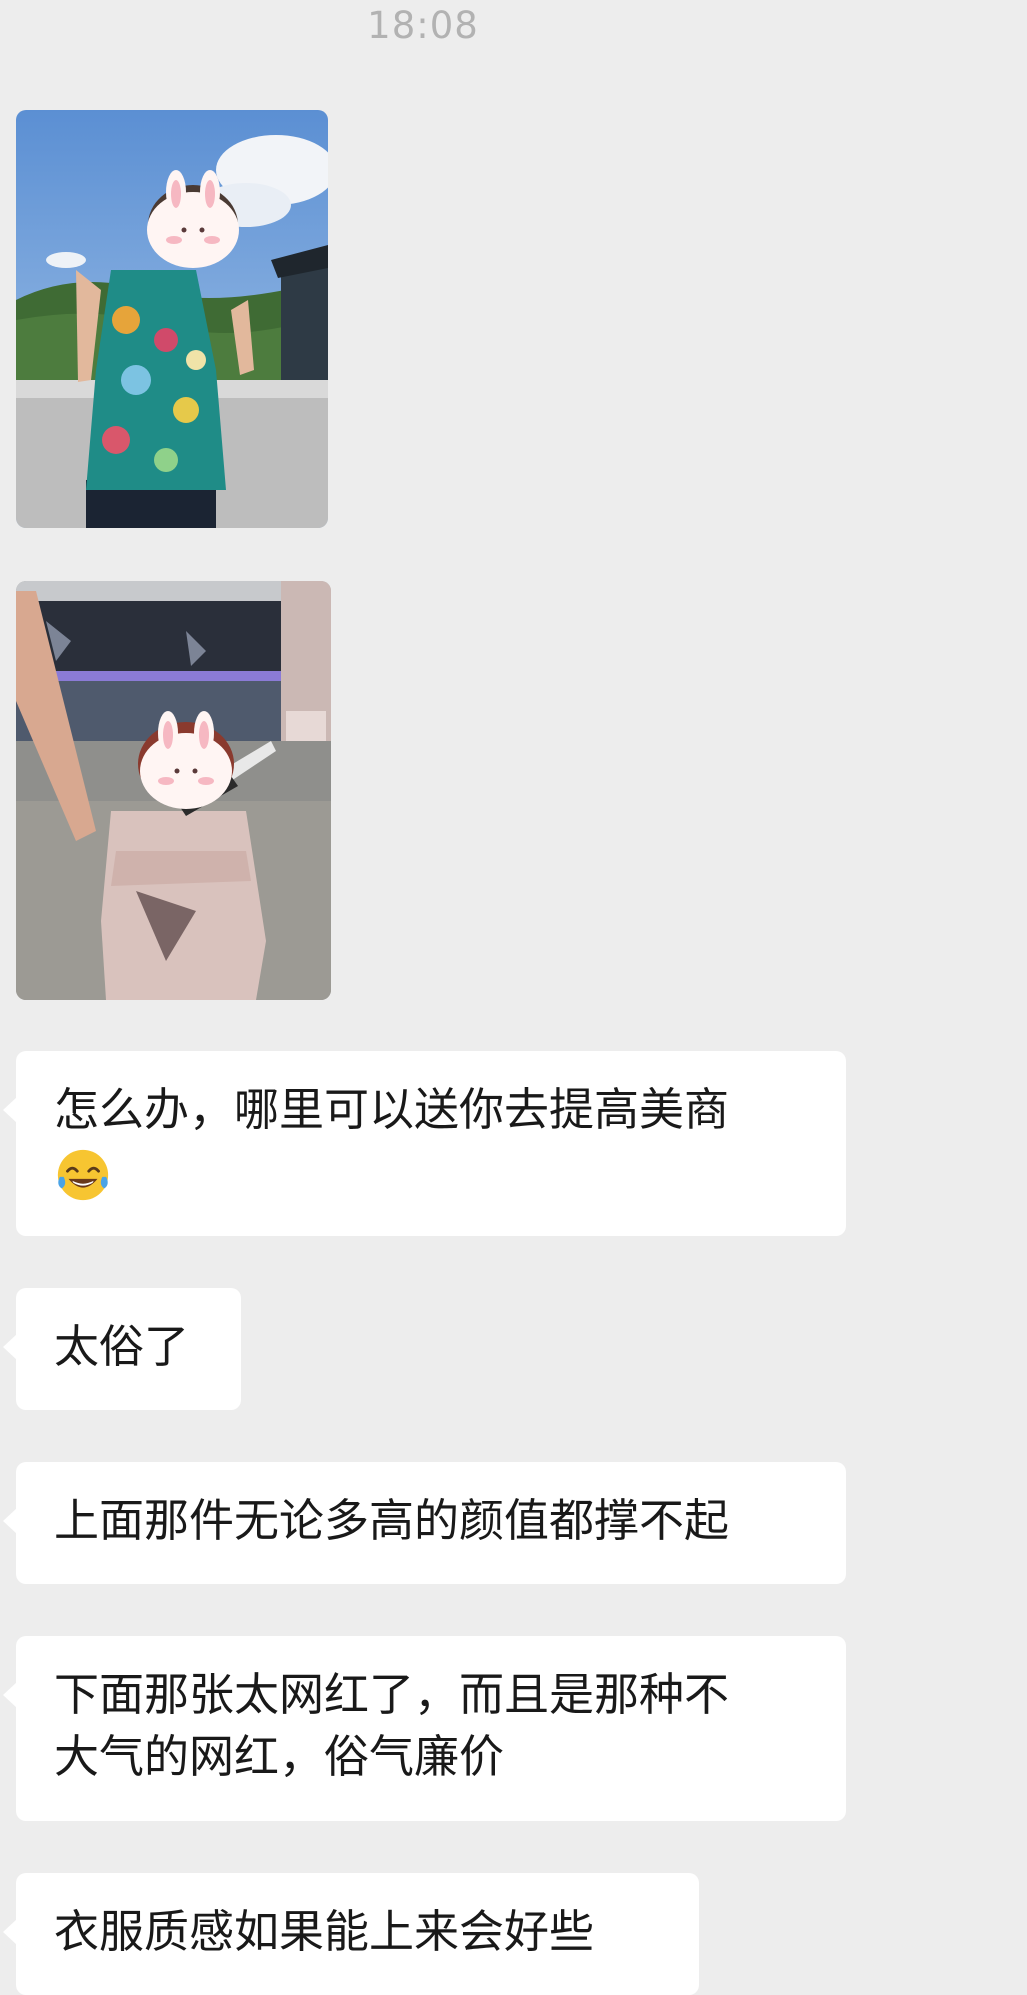  I want to click on message-bubble-3: 上面那件无论多高的颜值都撑不起, so click(424, 1523).